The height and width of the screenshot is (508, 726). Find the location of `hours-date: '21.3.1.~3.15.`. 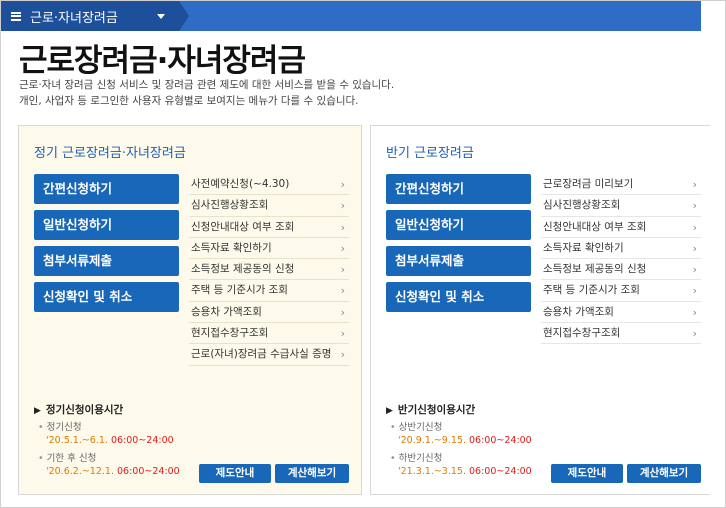

hours-date: '21.3.1.~3.15. is located at coordinates (432, 471).